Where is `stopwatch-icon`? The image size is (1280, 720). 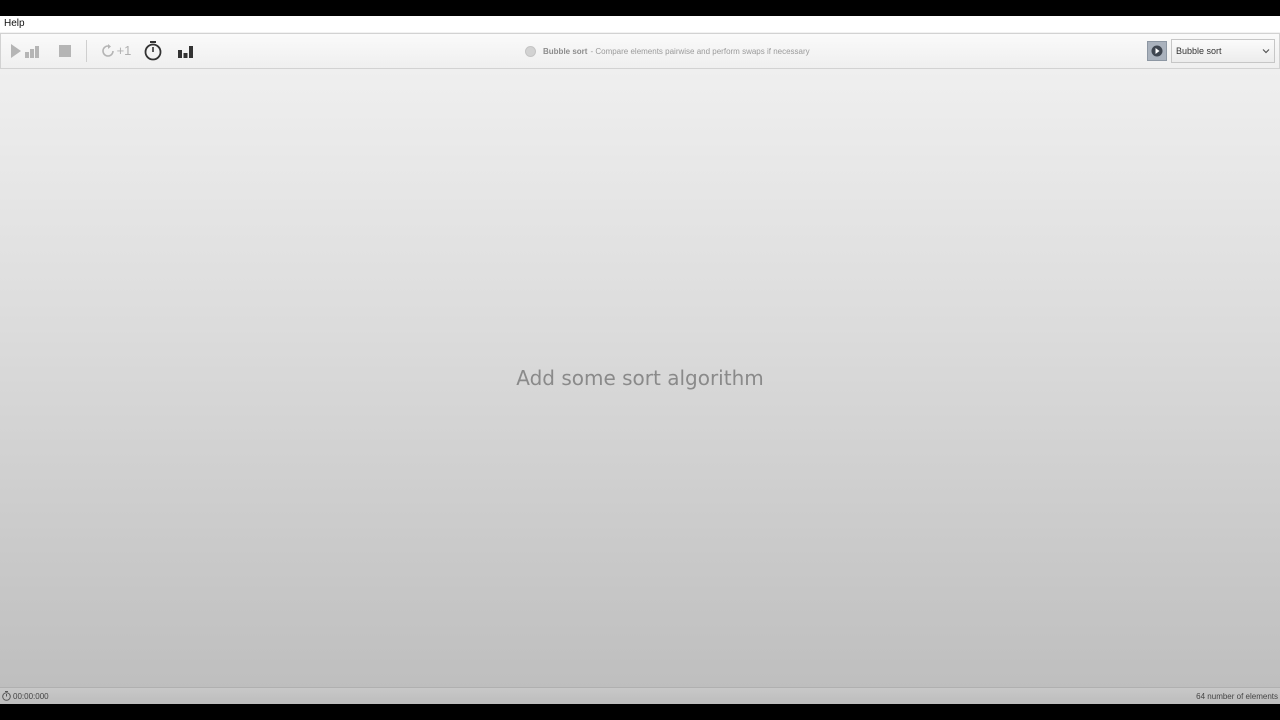 stopwatch-icon is located at coordinates (153, 51).